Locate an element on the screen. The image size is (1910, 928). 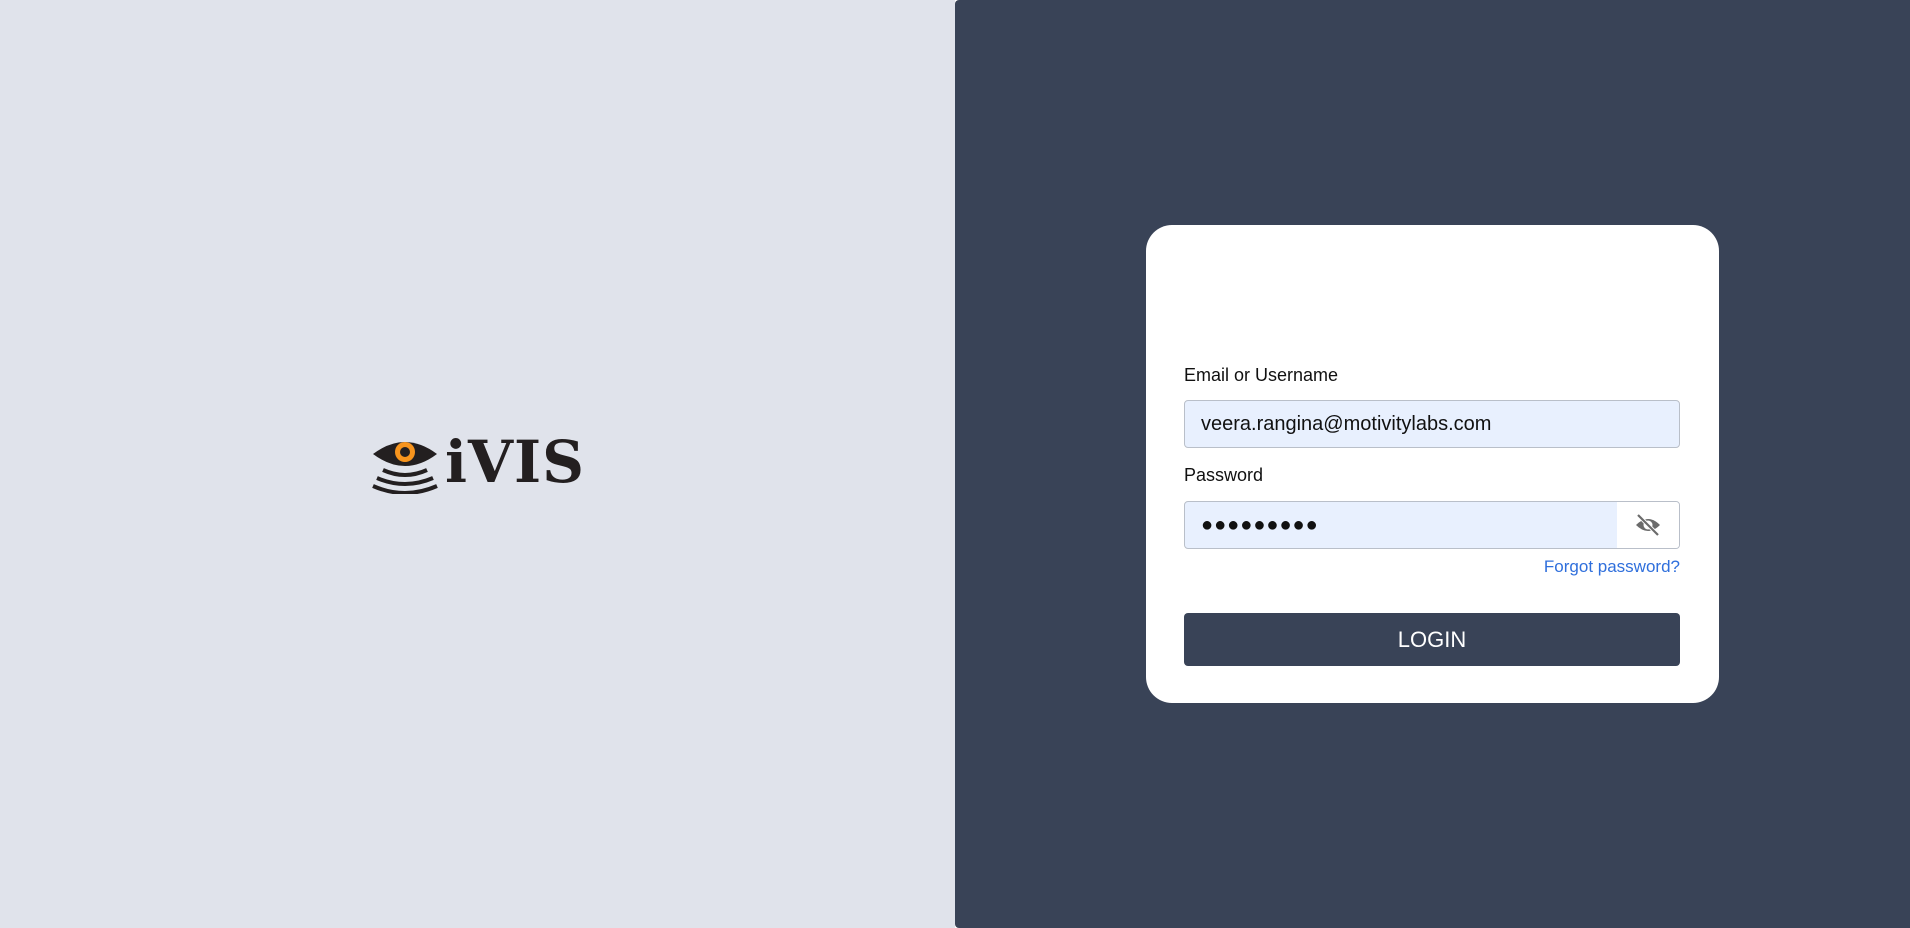
email-input: veera.rangina@motivitylabs.com is located at coordinates (1432, 424).